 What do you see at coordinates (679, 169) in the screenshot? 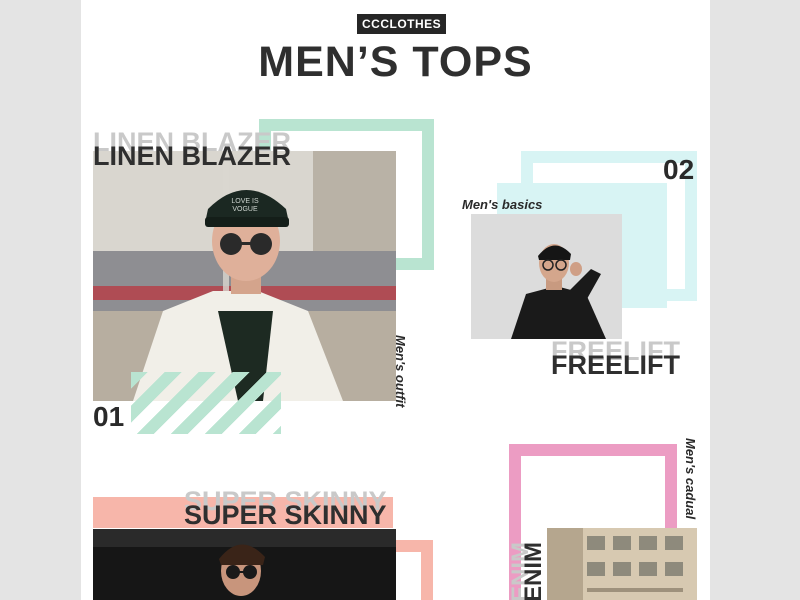
I see `product-number: 02` at bounding box center [679, 169].